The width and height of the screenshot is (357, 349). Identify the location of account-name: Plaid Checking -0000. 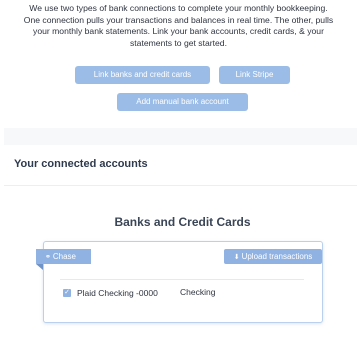
(117, 293).